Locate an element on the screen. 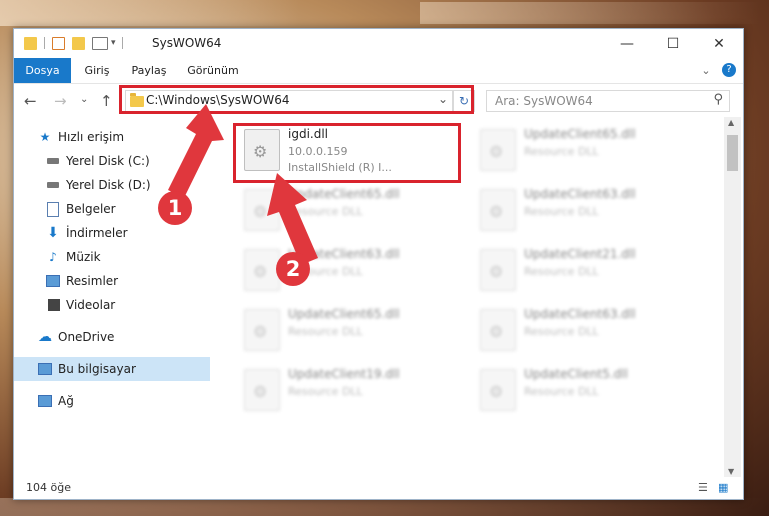 This screenshot has width=769, height=516. step-badge-1: 1 is located at coordinates (175, 208).